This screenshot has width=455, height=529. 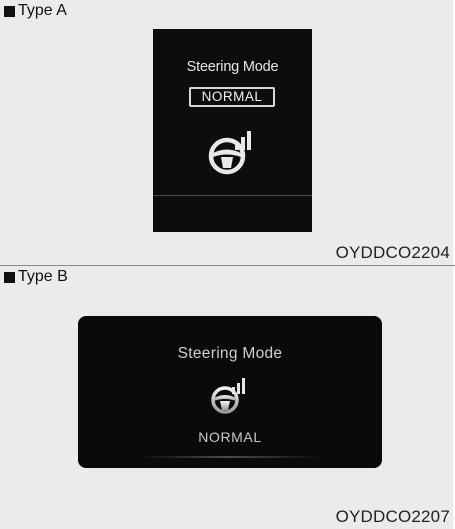 I want to click on steering-mode-value: NORMAL, so click(x=230, y=437).